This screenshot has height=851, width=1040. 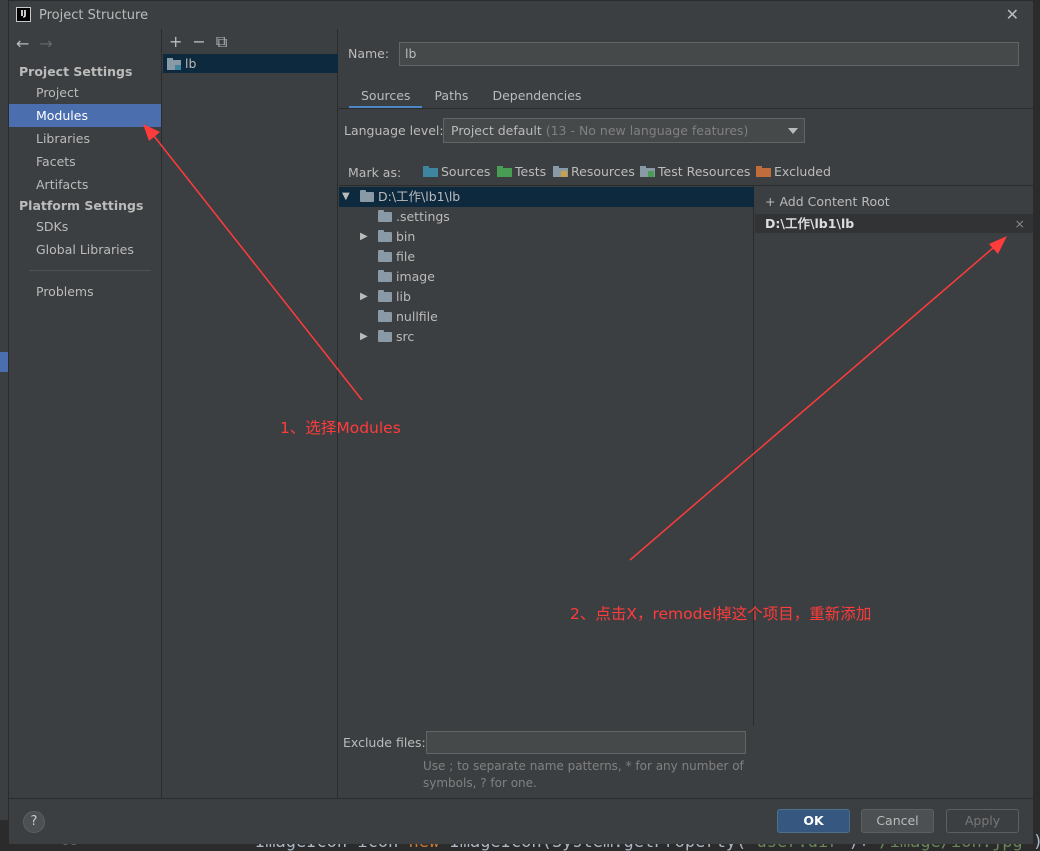 I want to click on module-toolbar: + − ⧉, so click(x=203, y=42).